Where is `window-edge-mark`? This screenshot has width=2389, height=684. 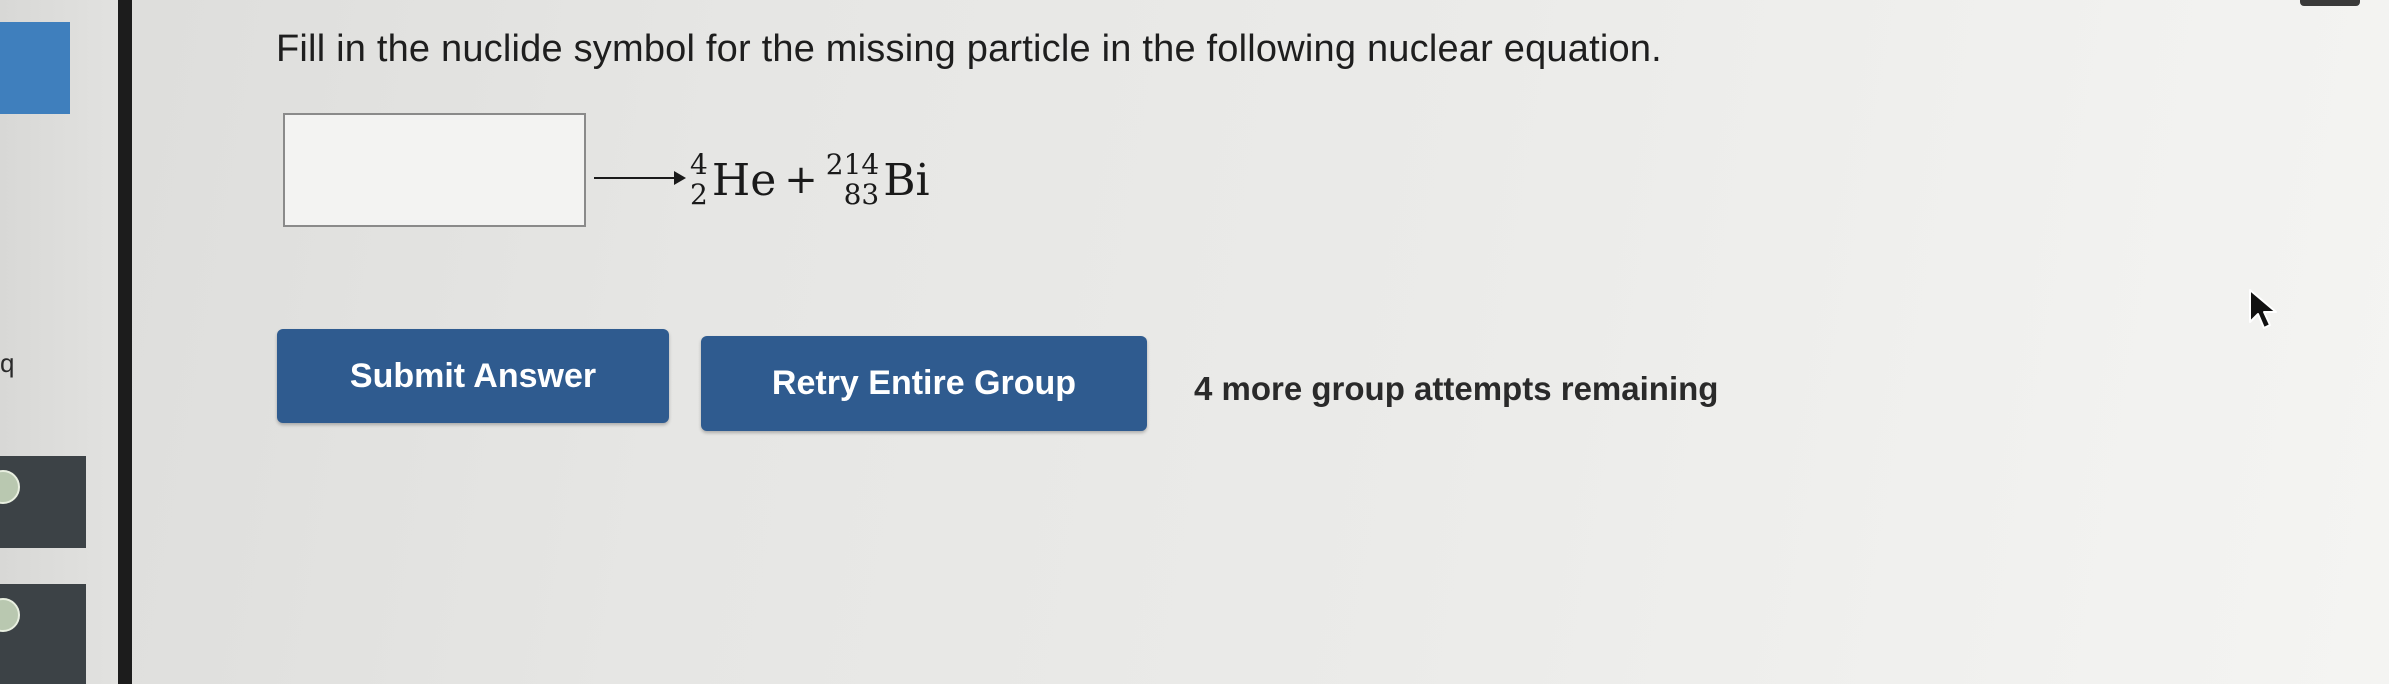 window-edge-mark is located at coordinates (2330, 3).